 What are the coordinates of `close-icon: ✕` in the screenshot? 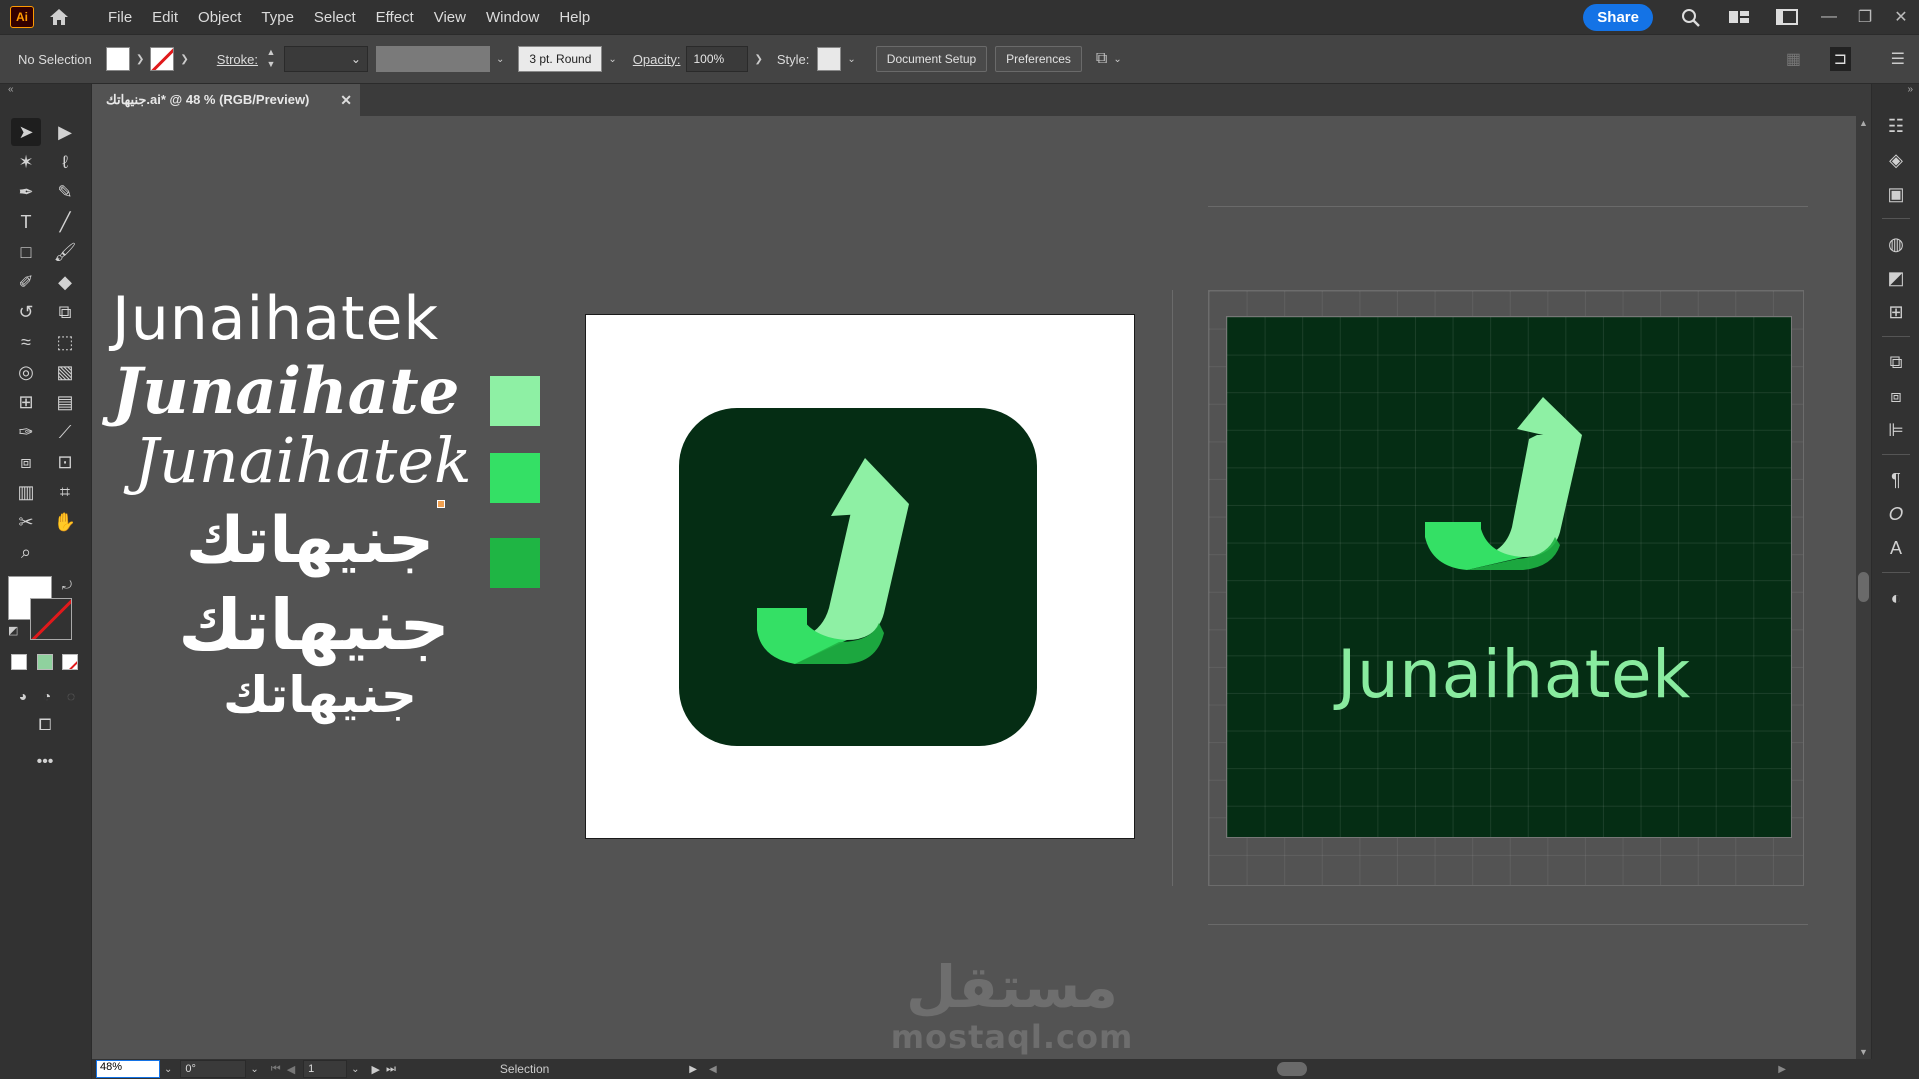 It's located at (1901, 17).